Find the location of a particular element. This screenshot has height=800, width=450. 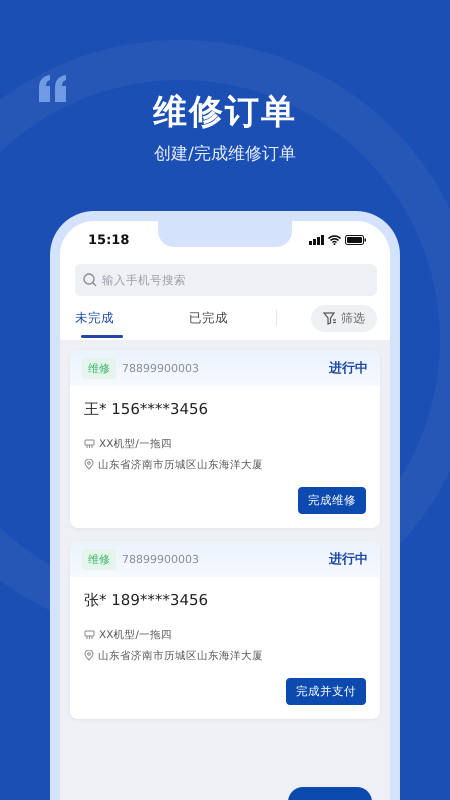

tab: 未完成 is located at coordinates (125, 318).